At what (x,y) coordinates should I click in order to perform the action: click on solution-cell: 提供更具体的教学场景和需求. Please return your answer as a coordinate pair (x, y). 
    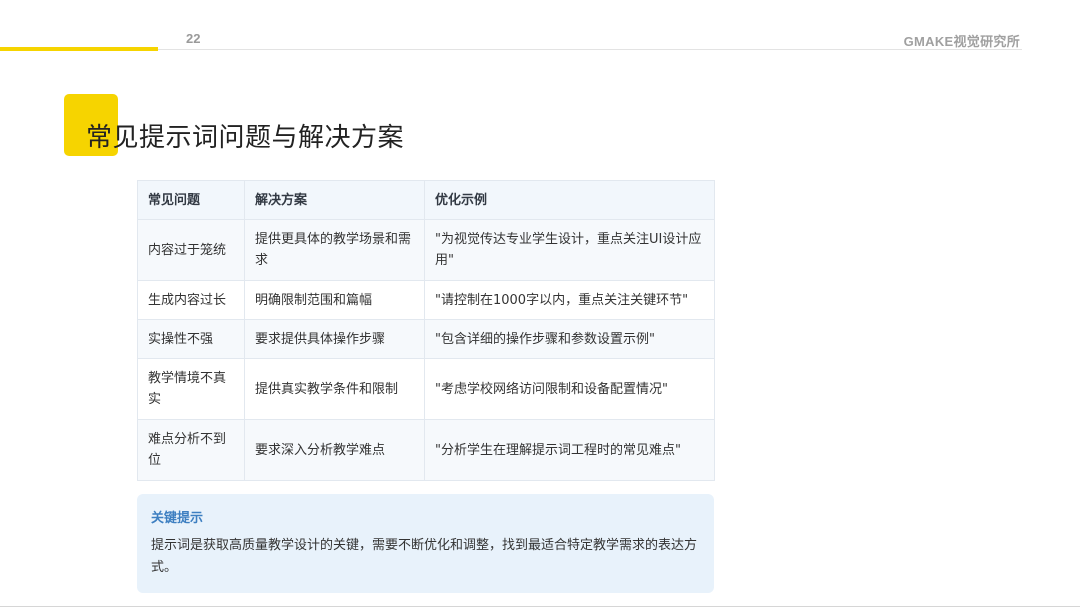
    Looking at the image, I should click on (334, 250).